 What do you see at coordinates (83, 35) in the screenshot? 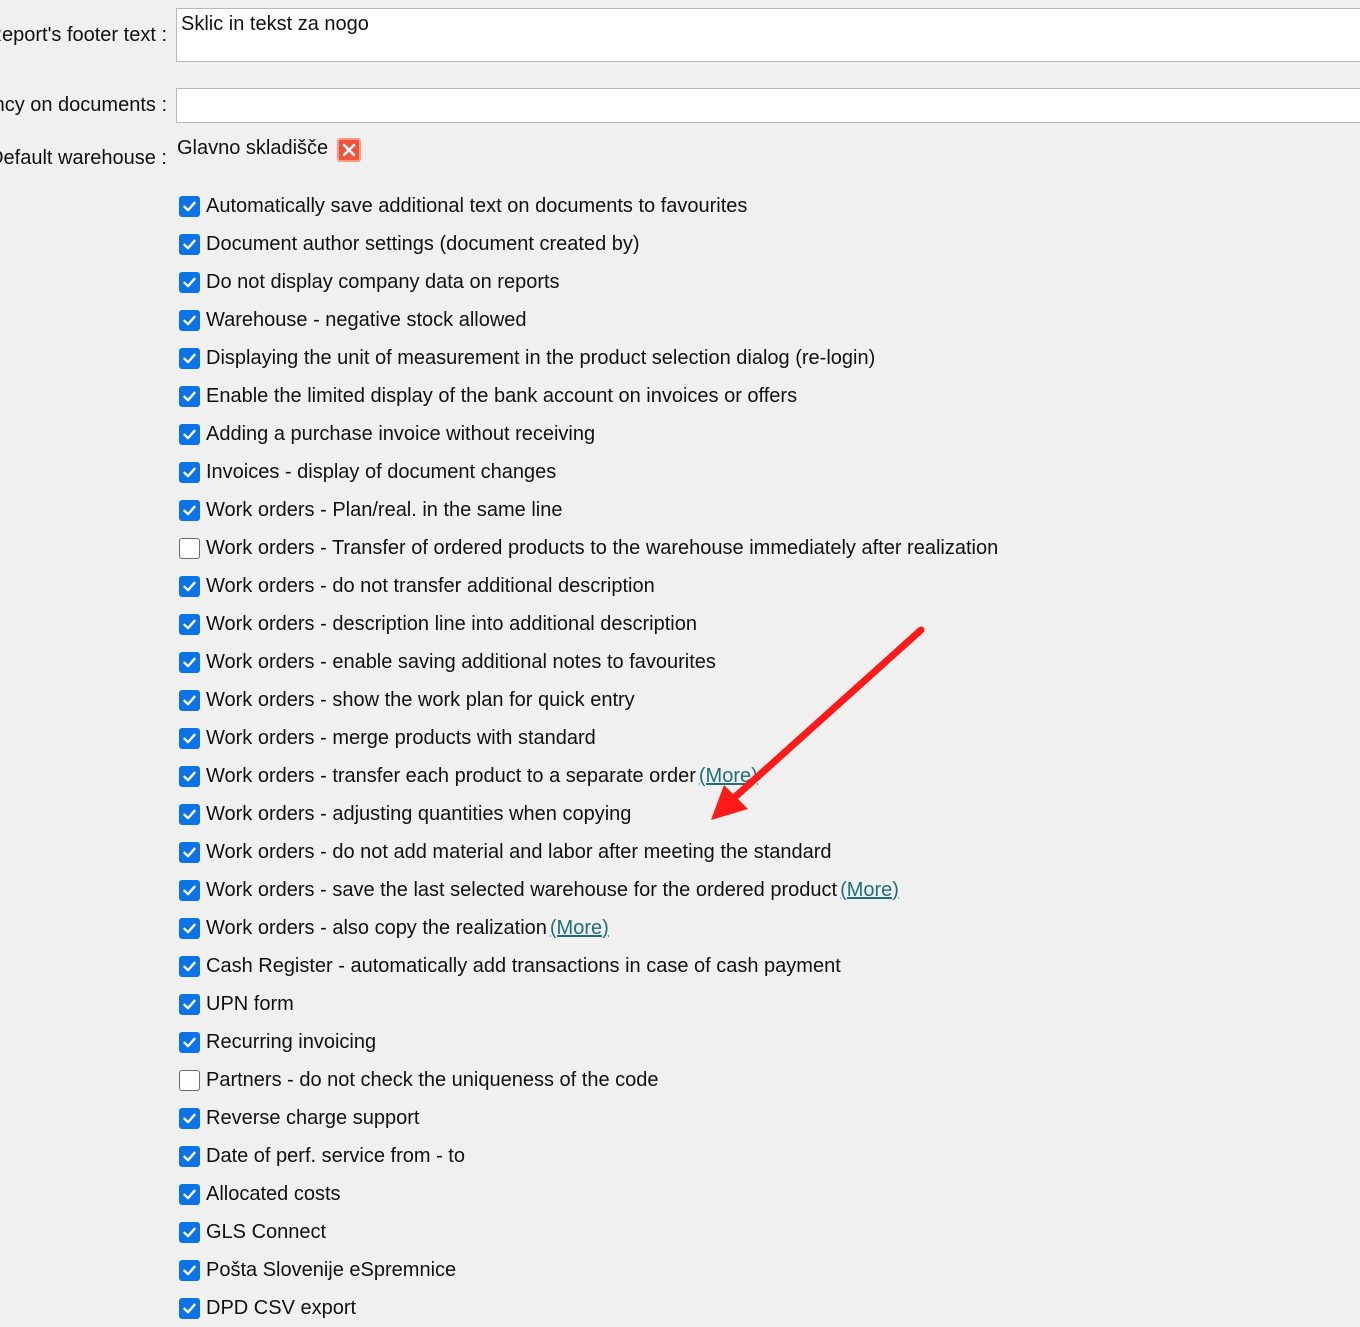
I see `footer-text-label: Report's footer text :` at bounding box center [83, 35].